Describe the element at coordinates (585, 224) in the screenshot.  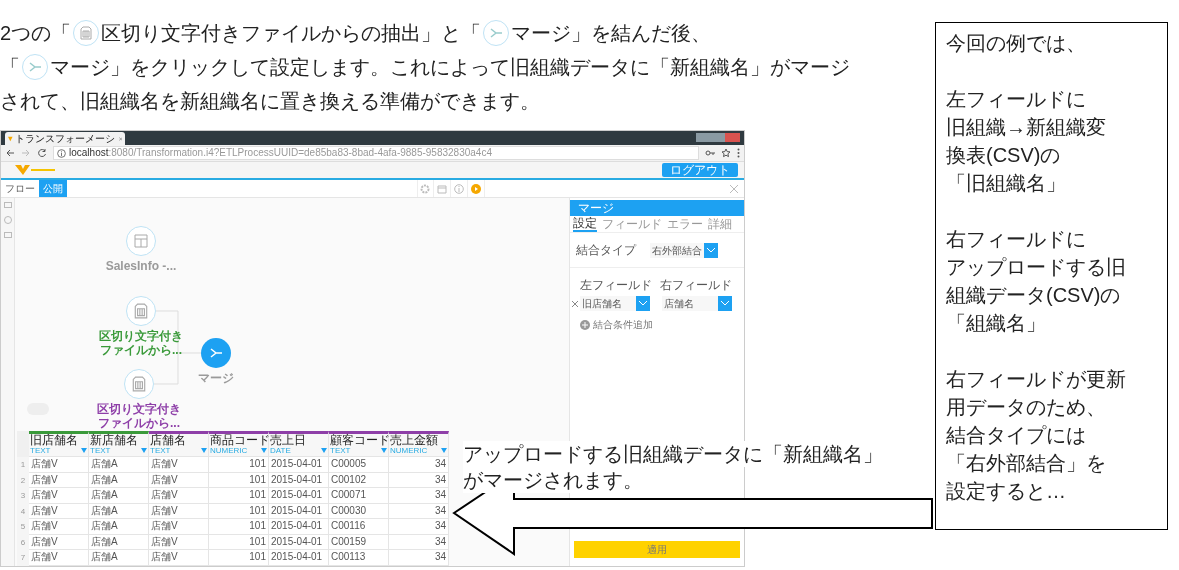
I see `panel-tab: 設定` at that location.